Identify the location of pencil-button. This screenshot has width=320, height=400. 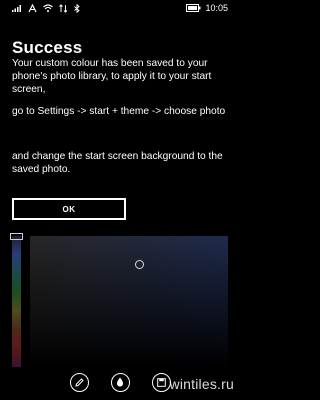
(79, 382).